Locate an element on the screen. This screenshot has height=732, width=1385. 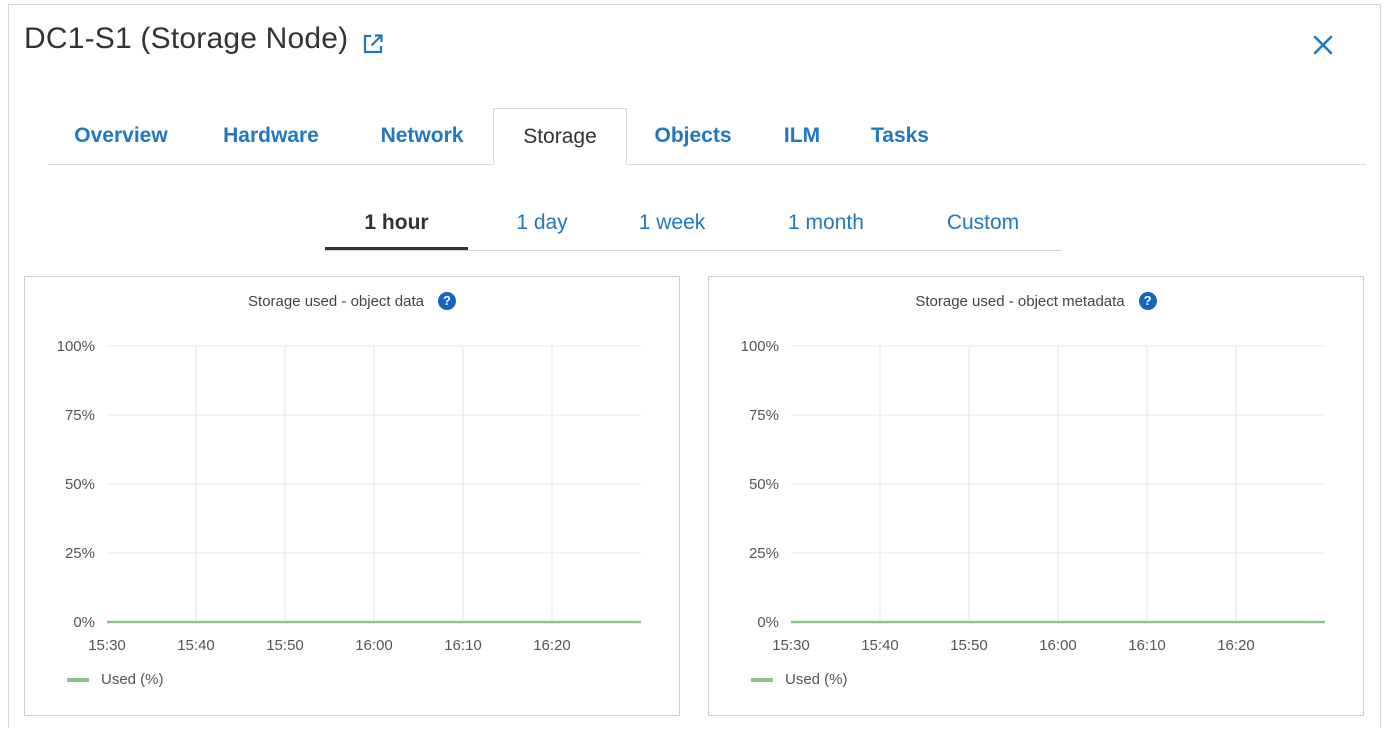
close-button is located at coordinates (1323, 45).